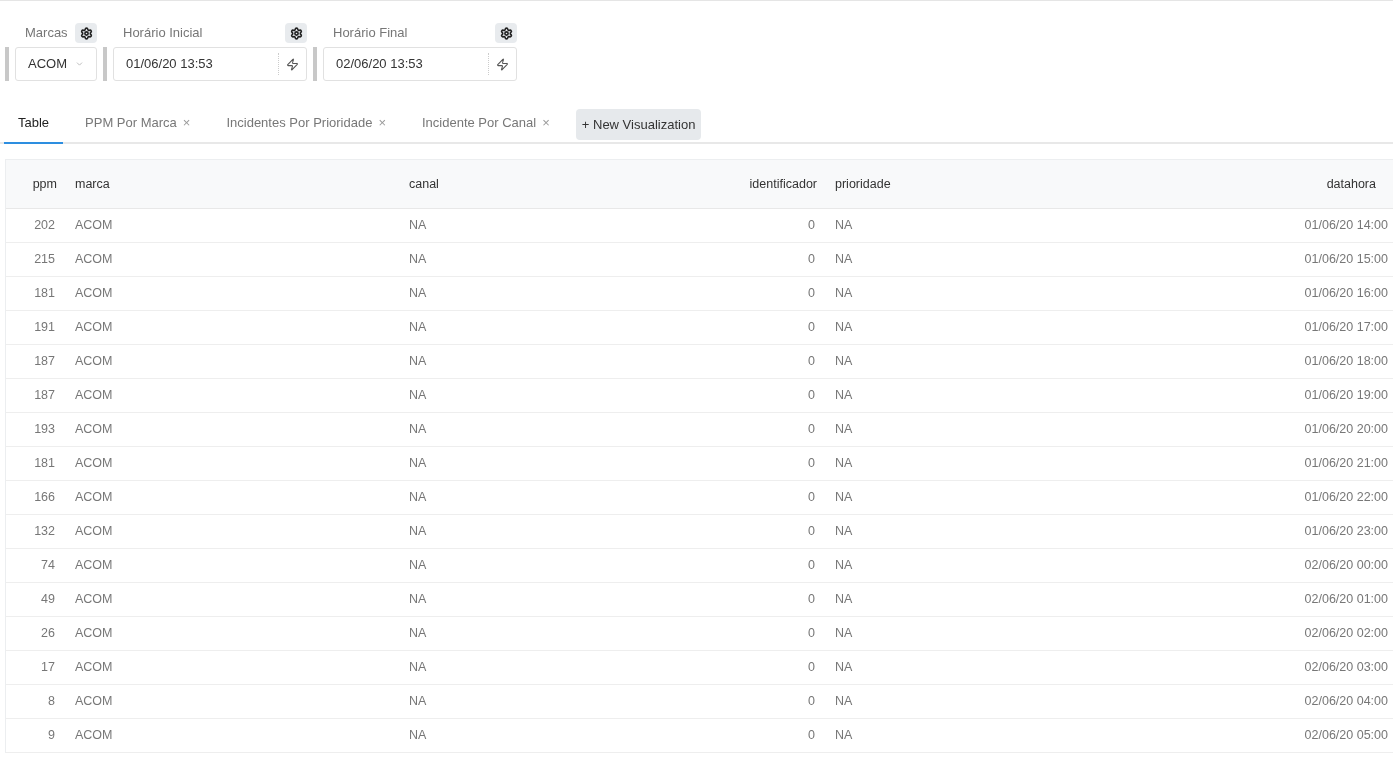  Describe the element at coordinates (551, 184) in the screenshot. I see `column-header: canal` at that location.